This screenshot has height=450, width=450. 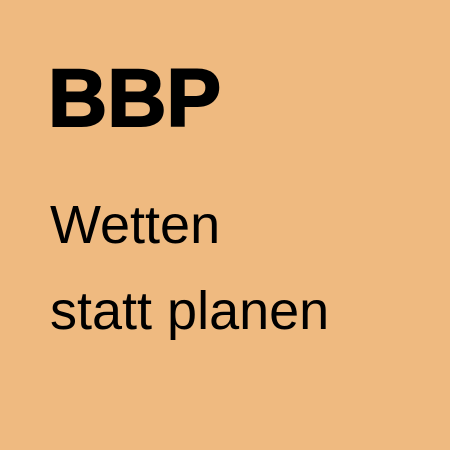 I want to click on tagline-line-1: Wetten, so click(x=135, y=225).